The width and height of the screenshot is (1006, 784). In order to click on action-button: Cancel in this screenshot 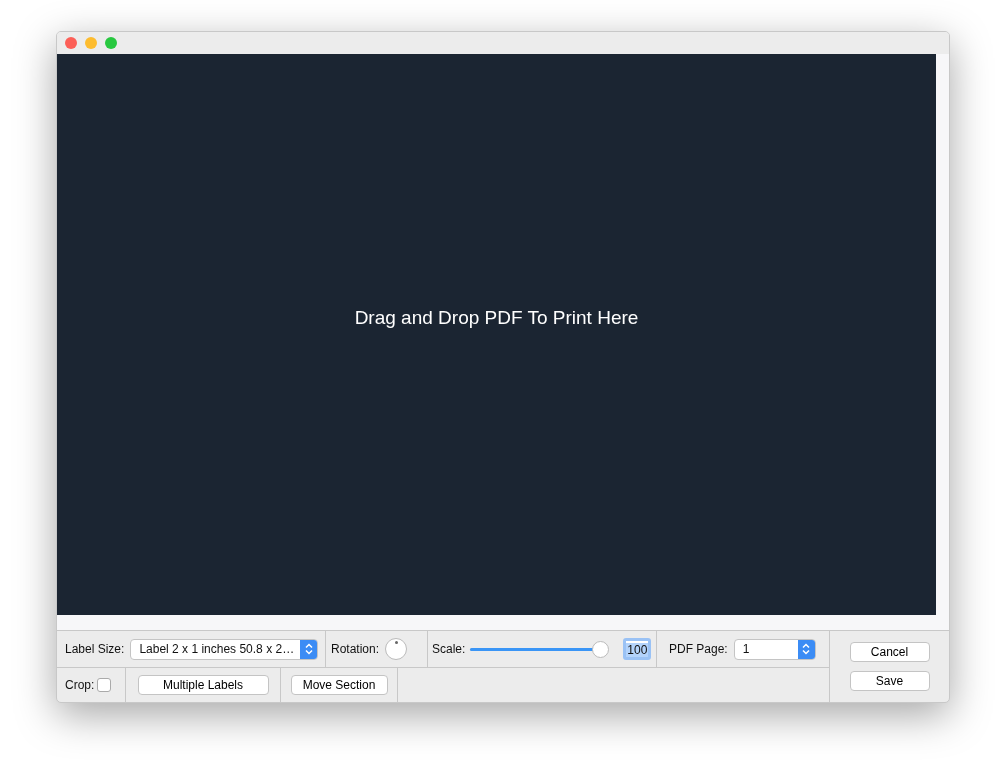, I will do `click(889, 651)`.